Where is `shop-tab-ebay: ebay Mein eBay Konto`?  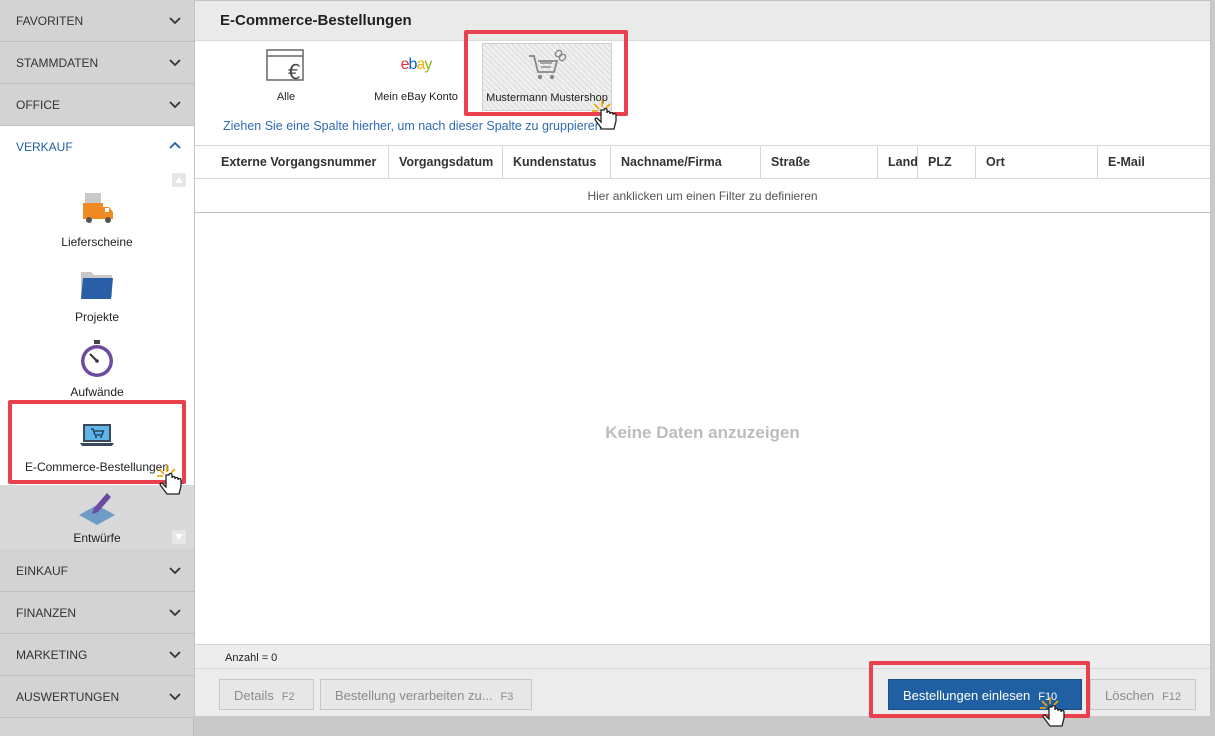 shop-tab-ebay: ebay Mein eBay Konto is located at coordinates (416, 77).